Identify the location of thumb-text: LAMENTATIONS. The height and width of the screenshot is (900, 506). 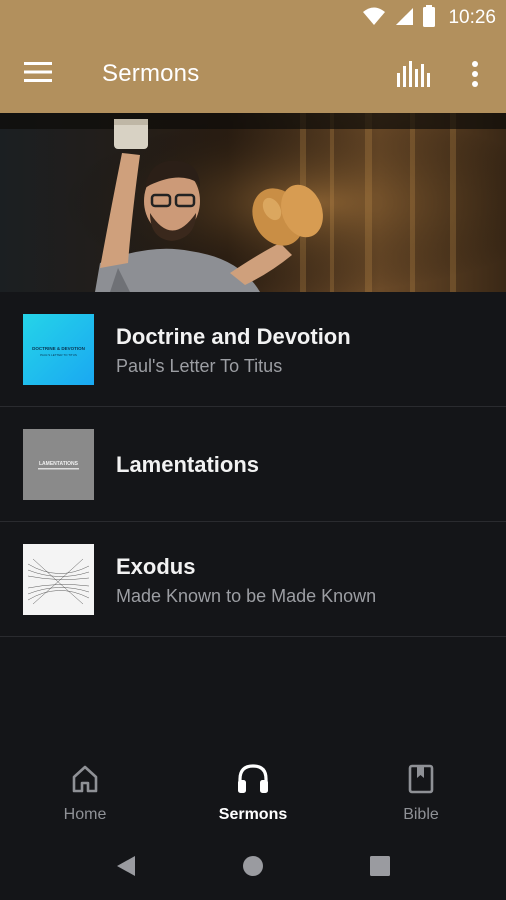
(59, 464).